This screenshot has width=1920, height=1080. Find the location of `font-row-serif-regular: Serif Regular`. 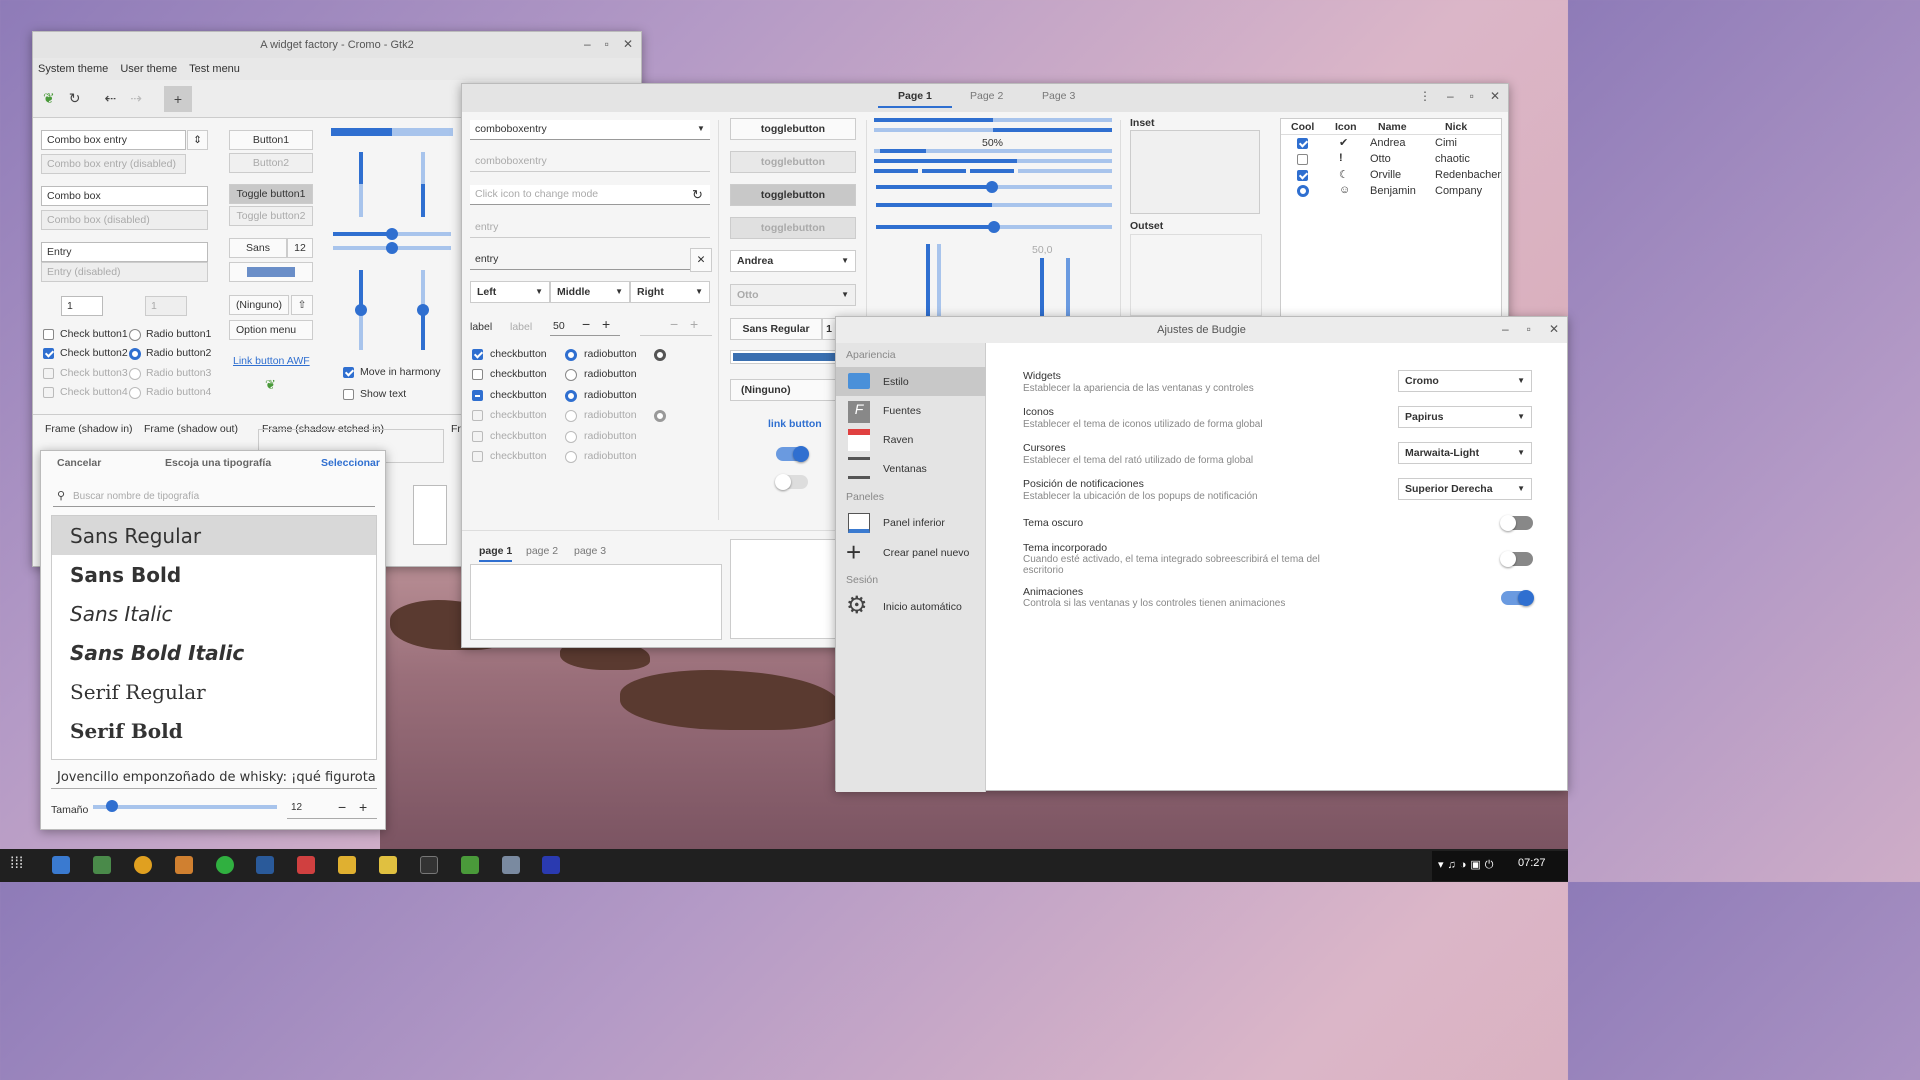

font-row-serif-regular: Serif Regular is located at coordinates (214, 691).